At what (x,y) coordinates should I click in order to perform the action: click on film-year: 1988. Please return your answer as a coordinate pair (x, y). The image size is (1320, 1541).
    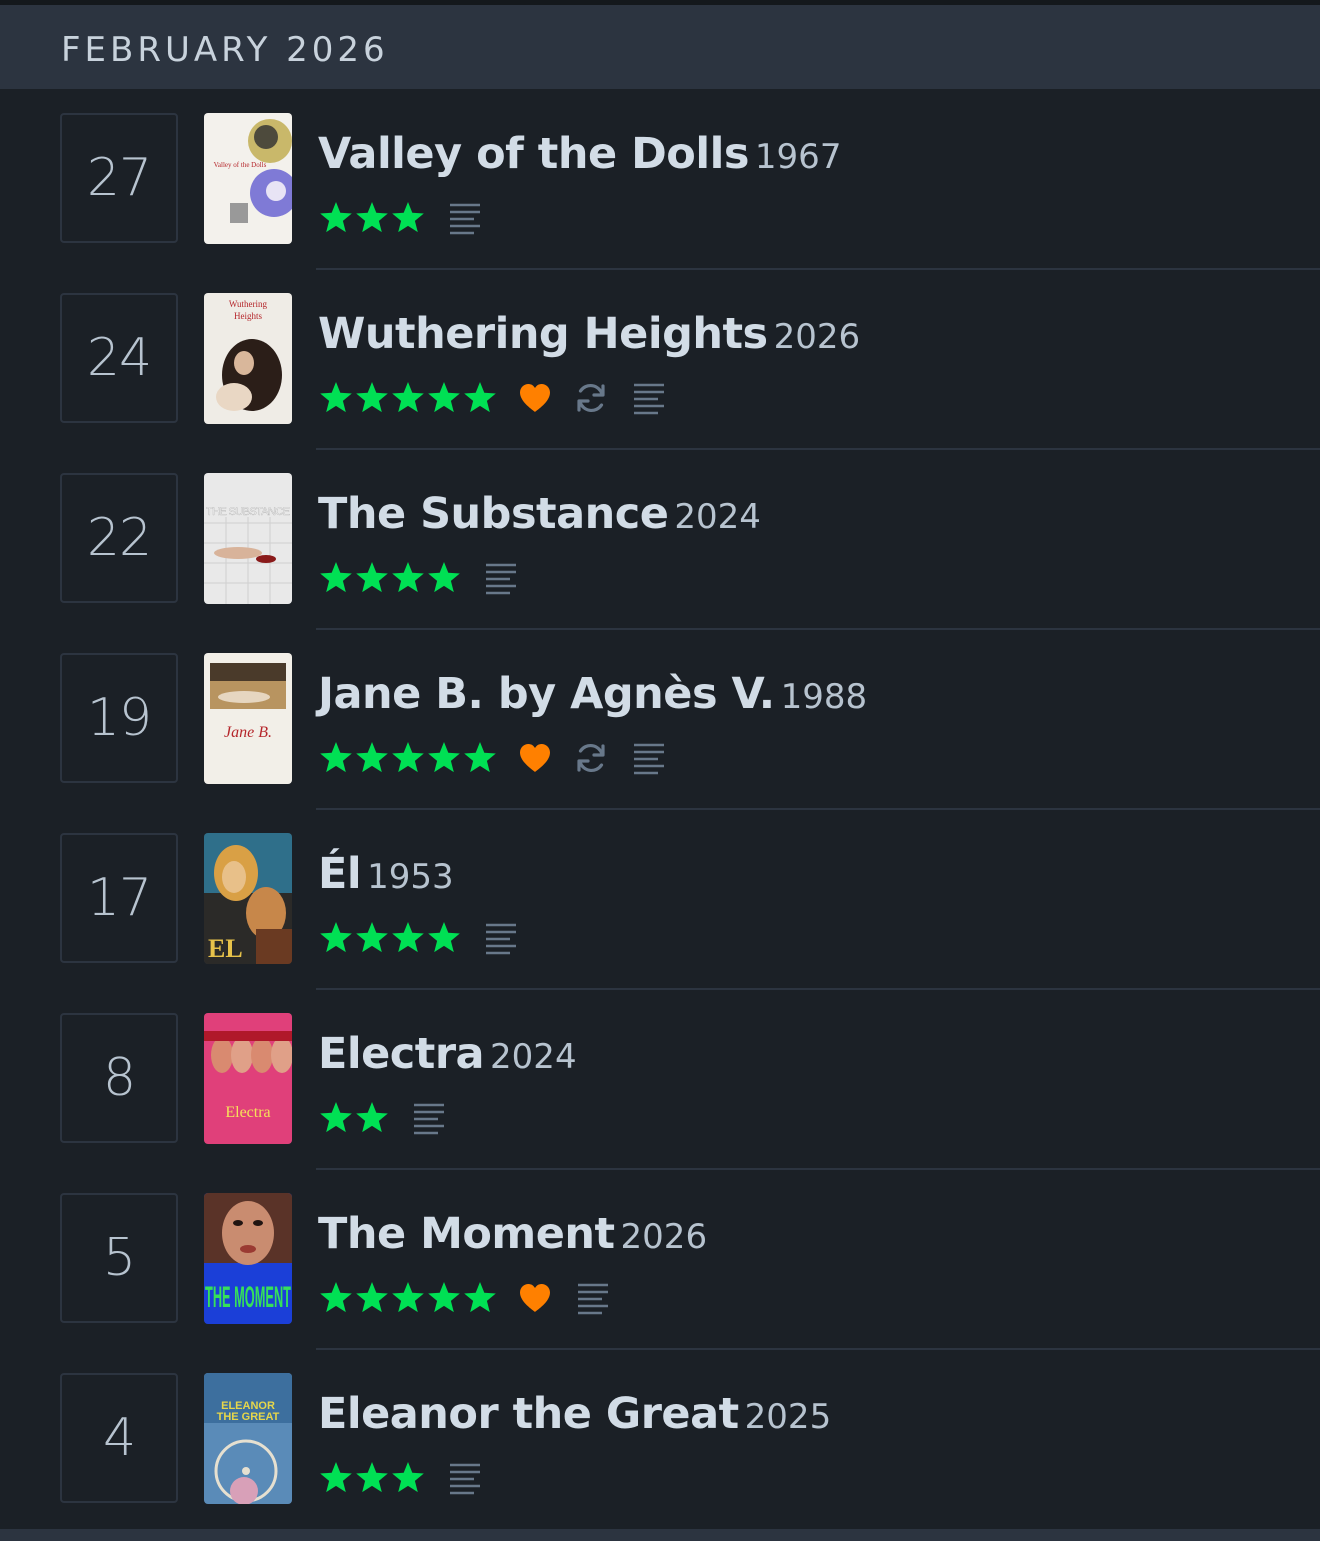
    Looking at the image, I should click on (824, 697).